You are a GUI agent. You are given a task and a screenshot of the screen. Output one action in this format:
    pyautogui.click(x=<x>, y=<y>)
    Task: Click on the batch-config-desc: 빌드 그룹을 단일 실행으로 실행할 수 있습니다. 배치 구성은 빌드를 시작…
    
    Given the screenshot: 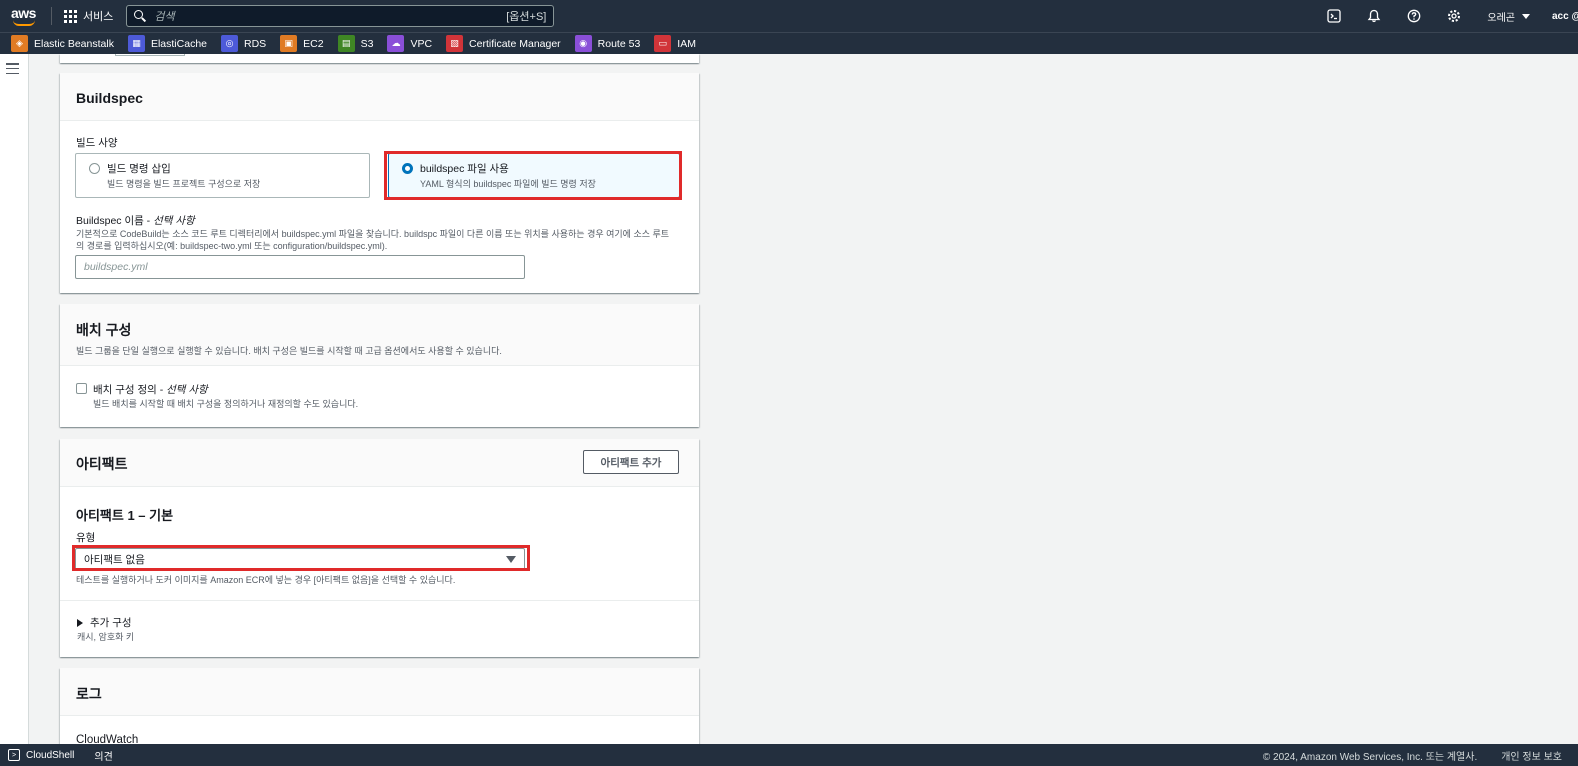 What is the action you would take?
    pyautogui.click(x=289, y=351)
    